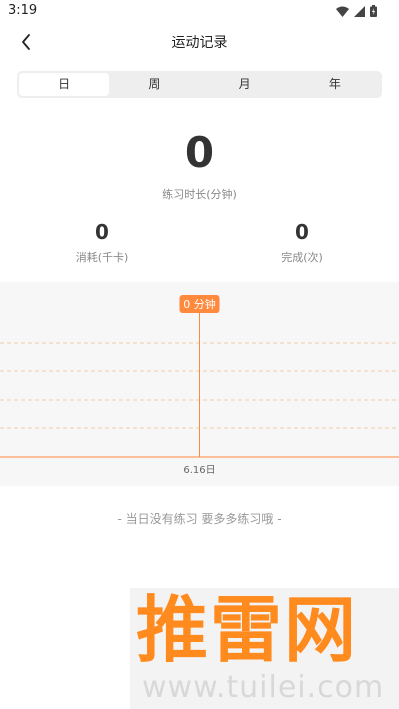  I want to click on watermark-logo: 推雷网 www.tuilei.com, so click(264, 648).